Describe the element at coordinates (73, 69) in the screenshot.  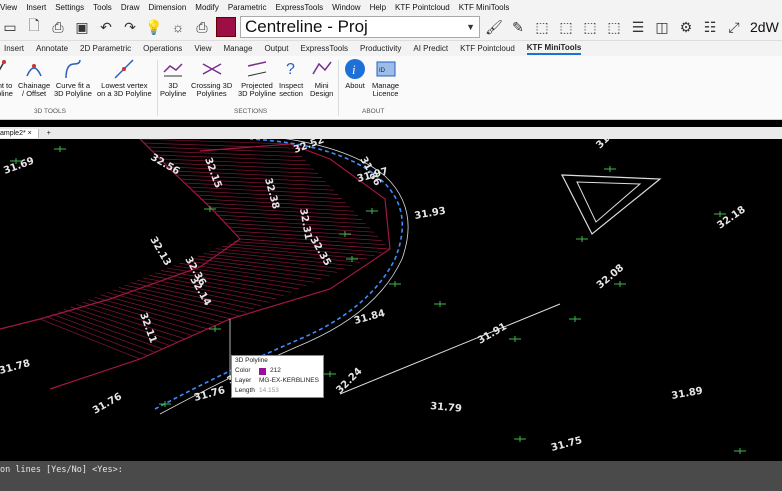
I see `curve-fit-icon` at that location.